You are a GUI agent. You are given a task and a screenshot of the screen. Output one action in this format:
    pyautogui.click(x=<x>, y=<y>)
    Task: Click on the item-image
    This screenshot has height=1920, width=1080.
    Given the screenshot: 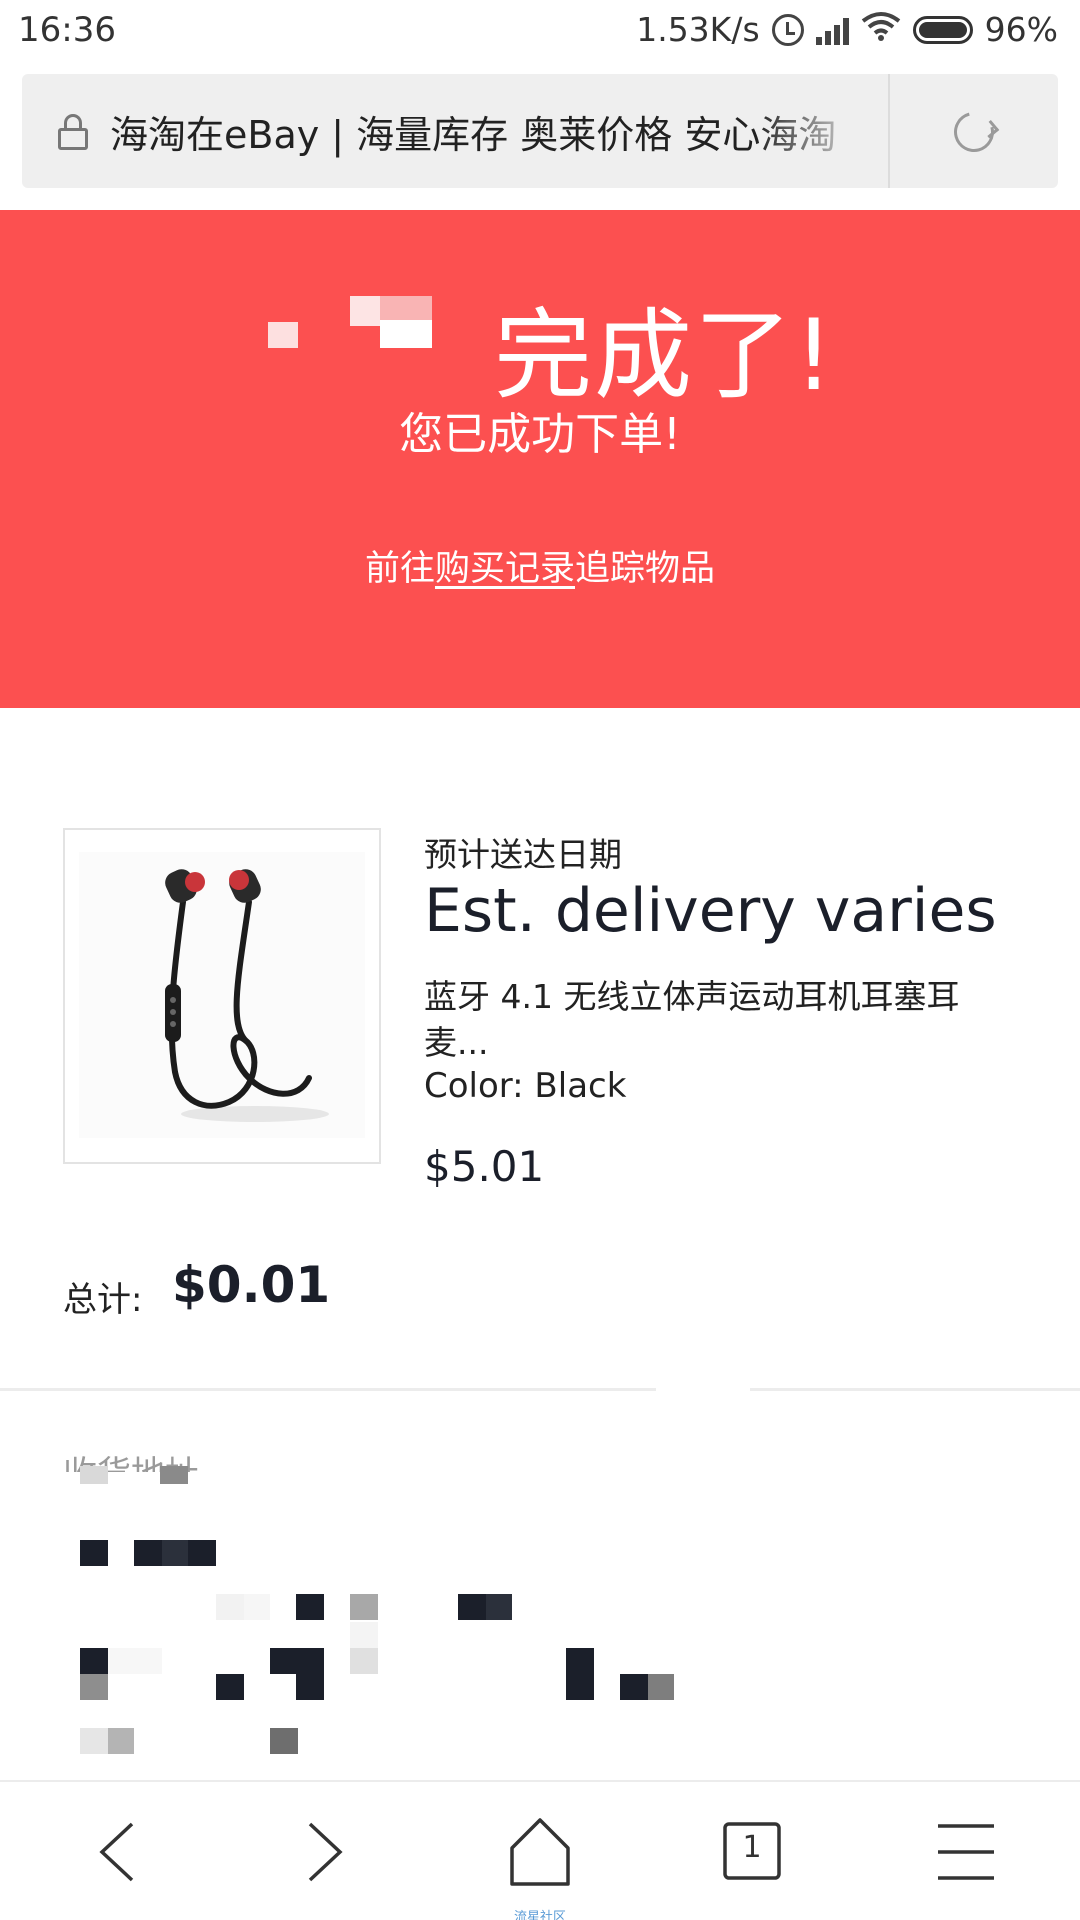 What is the action you would take?
    pyautogui.click(x=222, y=996)
    